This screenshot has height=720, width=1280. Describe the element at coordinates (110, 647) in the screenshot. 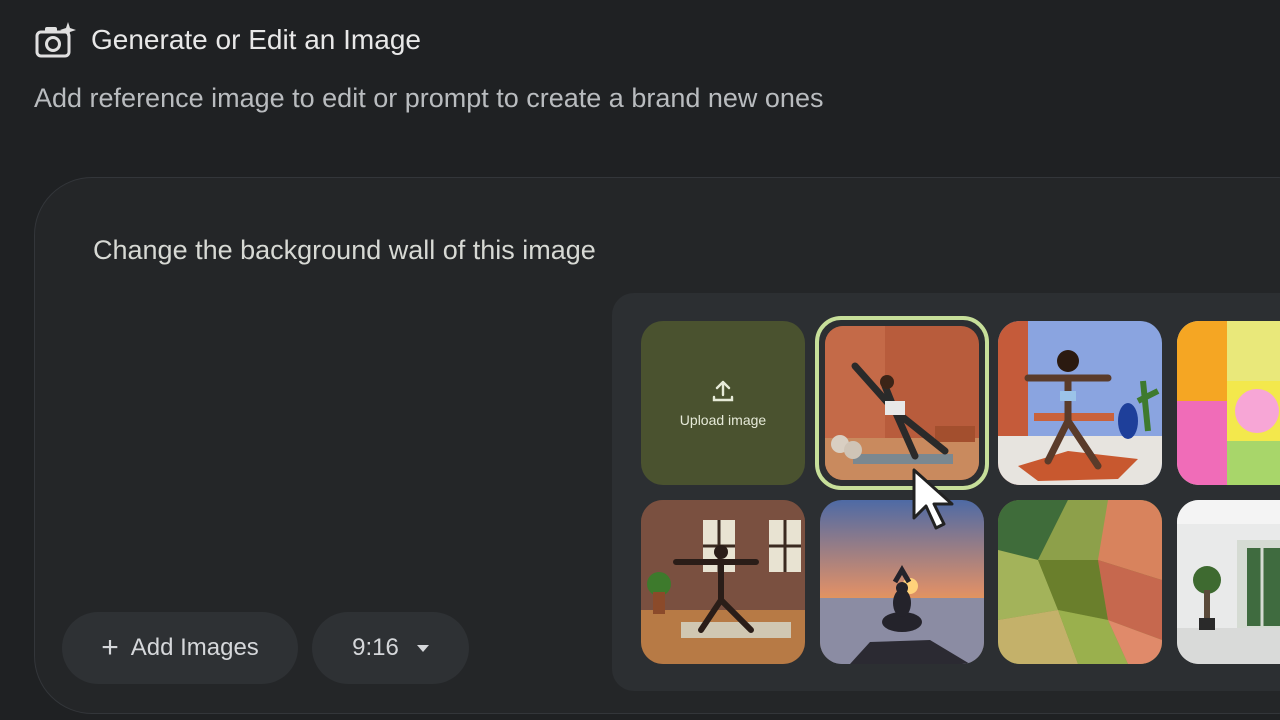

I see `plus-icon: +` at that location.